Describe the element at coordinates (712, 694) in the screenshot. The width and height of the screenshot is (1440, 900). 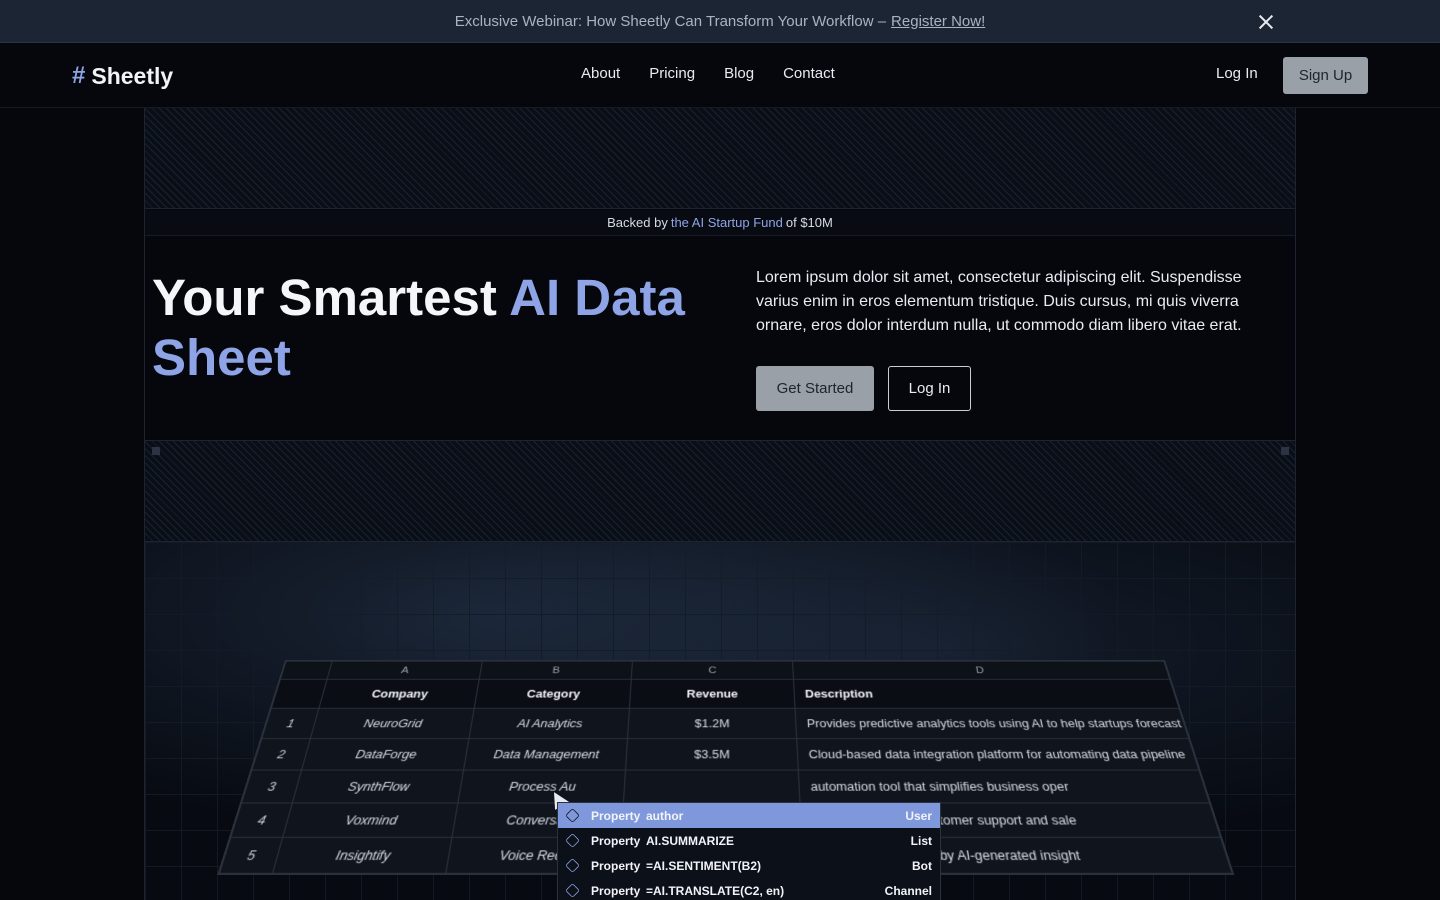
I see `header-cell: Revenue` at that location.